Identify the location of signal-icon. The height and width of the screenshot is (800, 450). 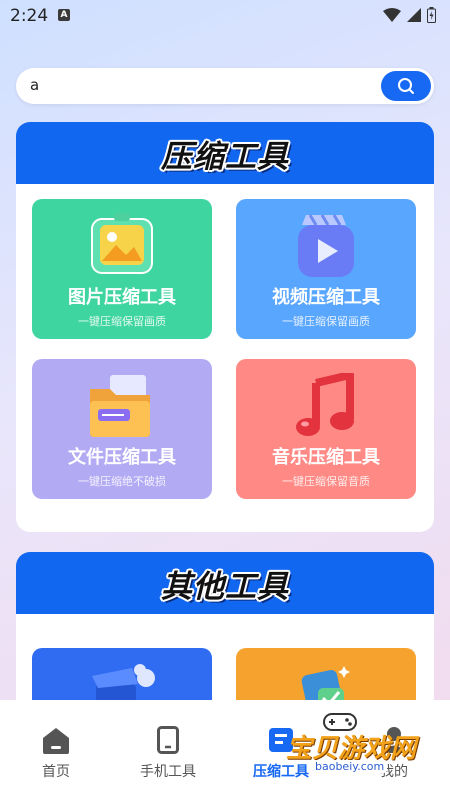
(414, 15).